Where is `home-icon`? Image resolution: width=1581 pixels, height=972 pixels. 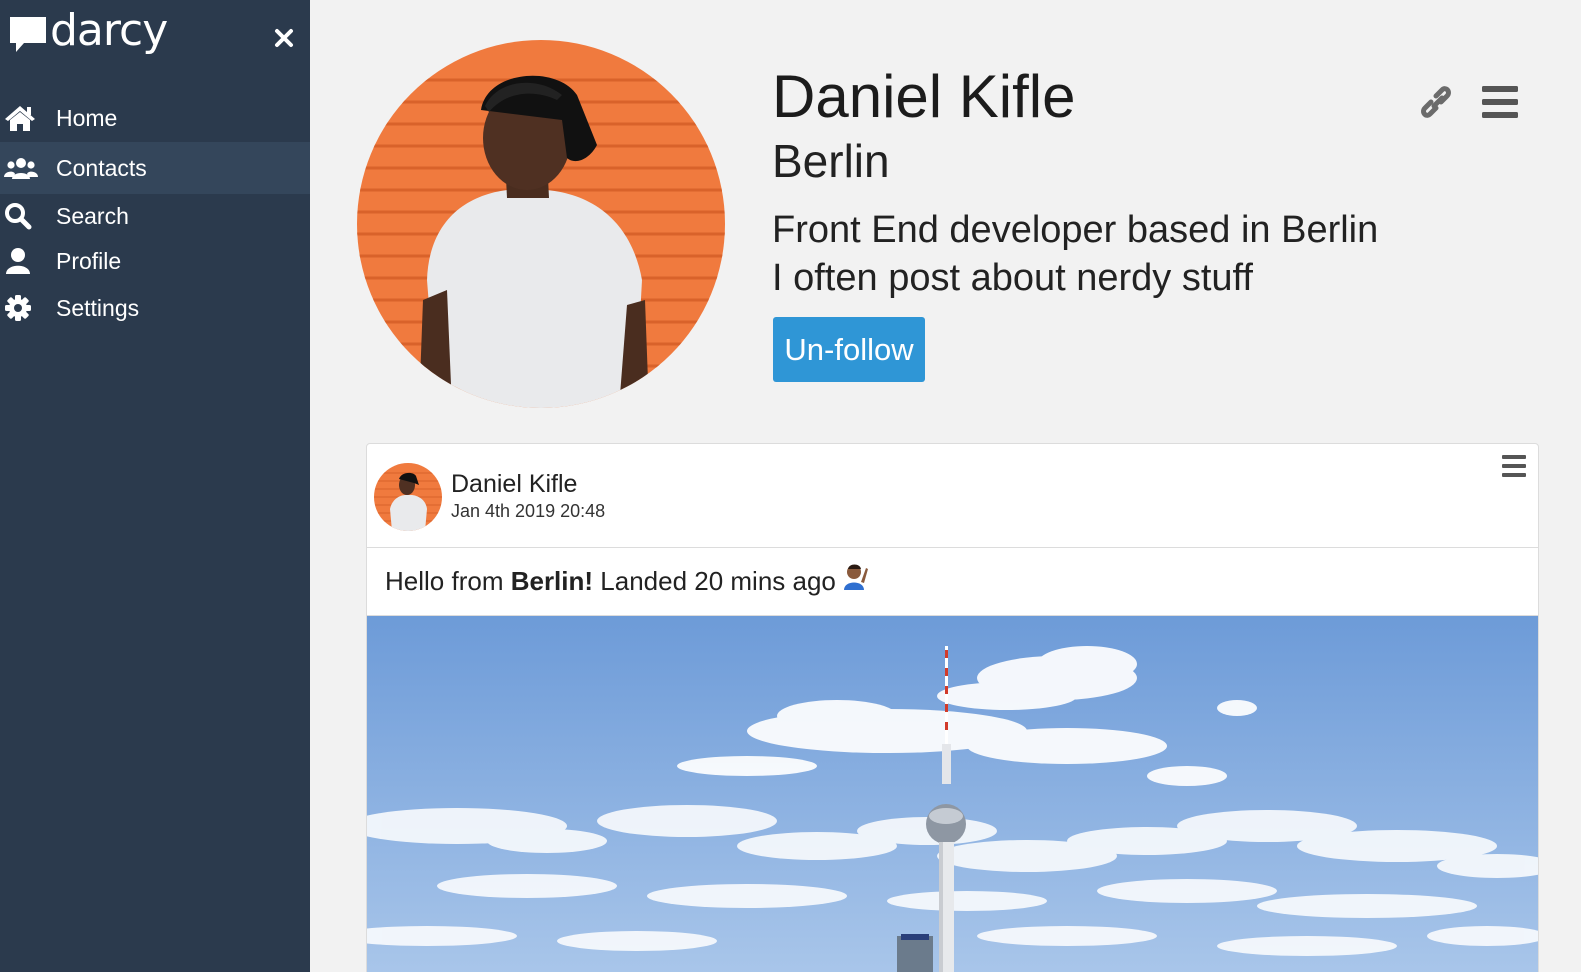 home-icon is located at coordinates (22, 118).